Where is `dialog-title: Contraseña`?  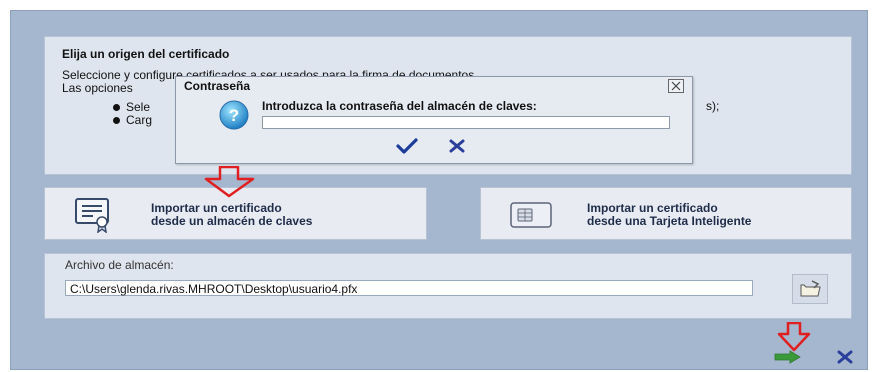
dialog-title: Contraseña is located at coordinates (217, 86).